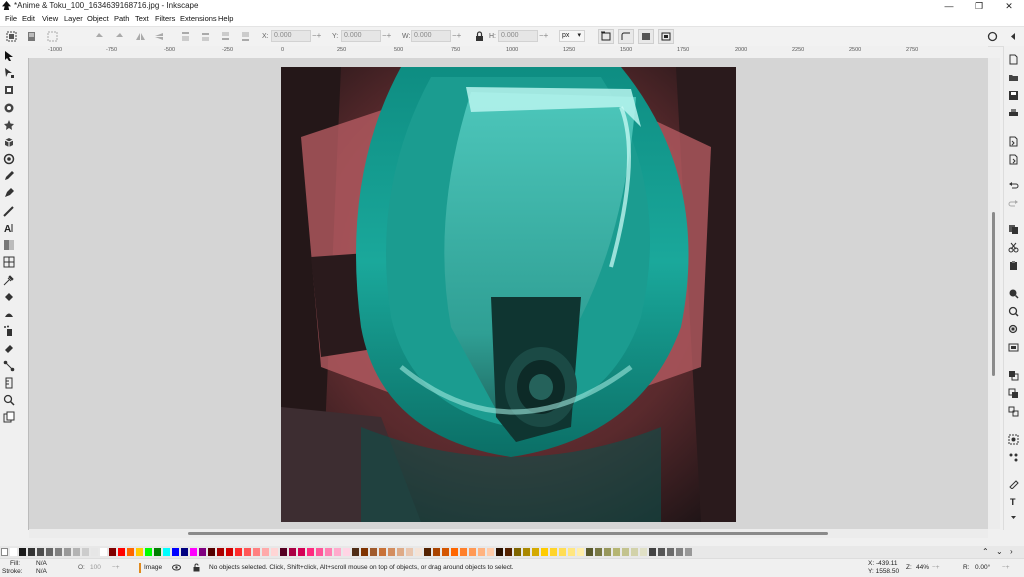  What do you see at coordinates (1006, 568) in the screenshot?
I see `rotate-stepper: −+` at bounding box center [1006, 568].